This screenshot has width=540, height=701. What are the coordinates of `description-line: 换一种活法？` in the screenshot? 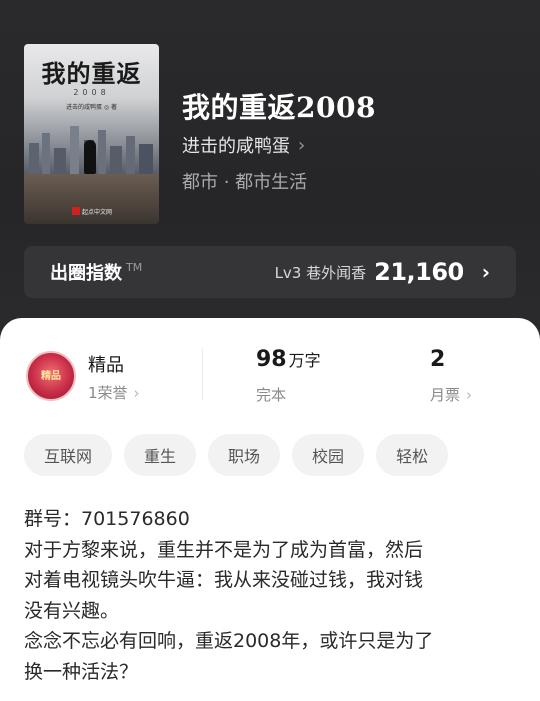 It's located at (81, 671).